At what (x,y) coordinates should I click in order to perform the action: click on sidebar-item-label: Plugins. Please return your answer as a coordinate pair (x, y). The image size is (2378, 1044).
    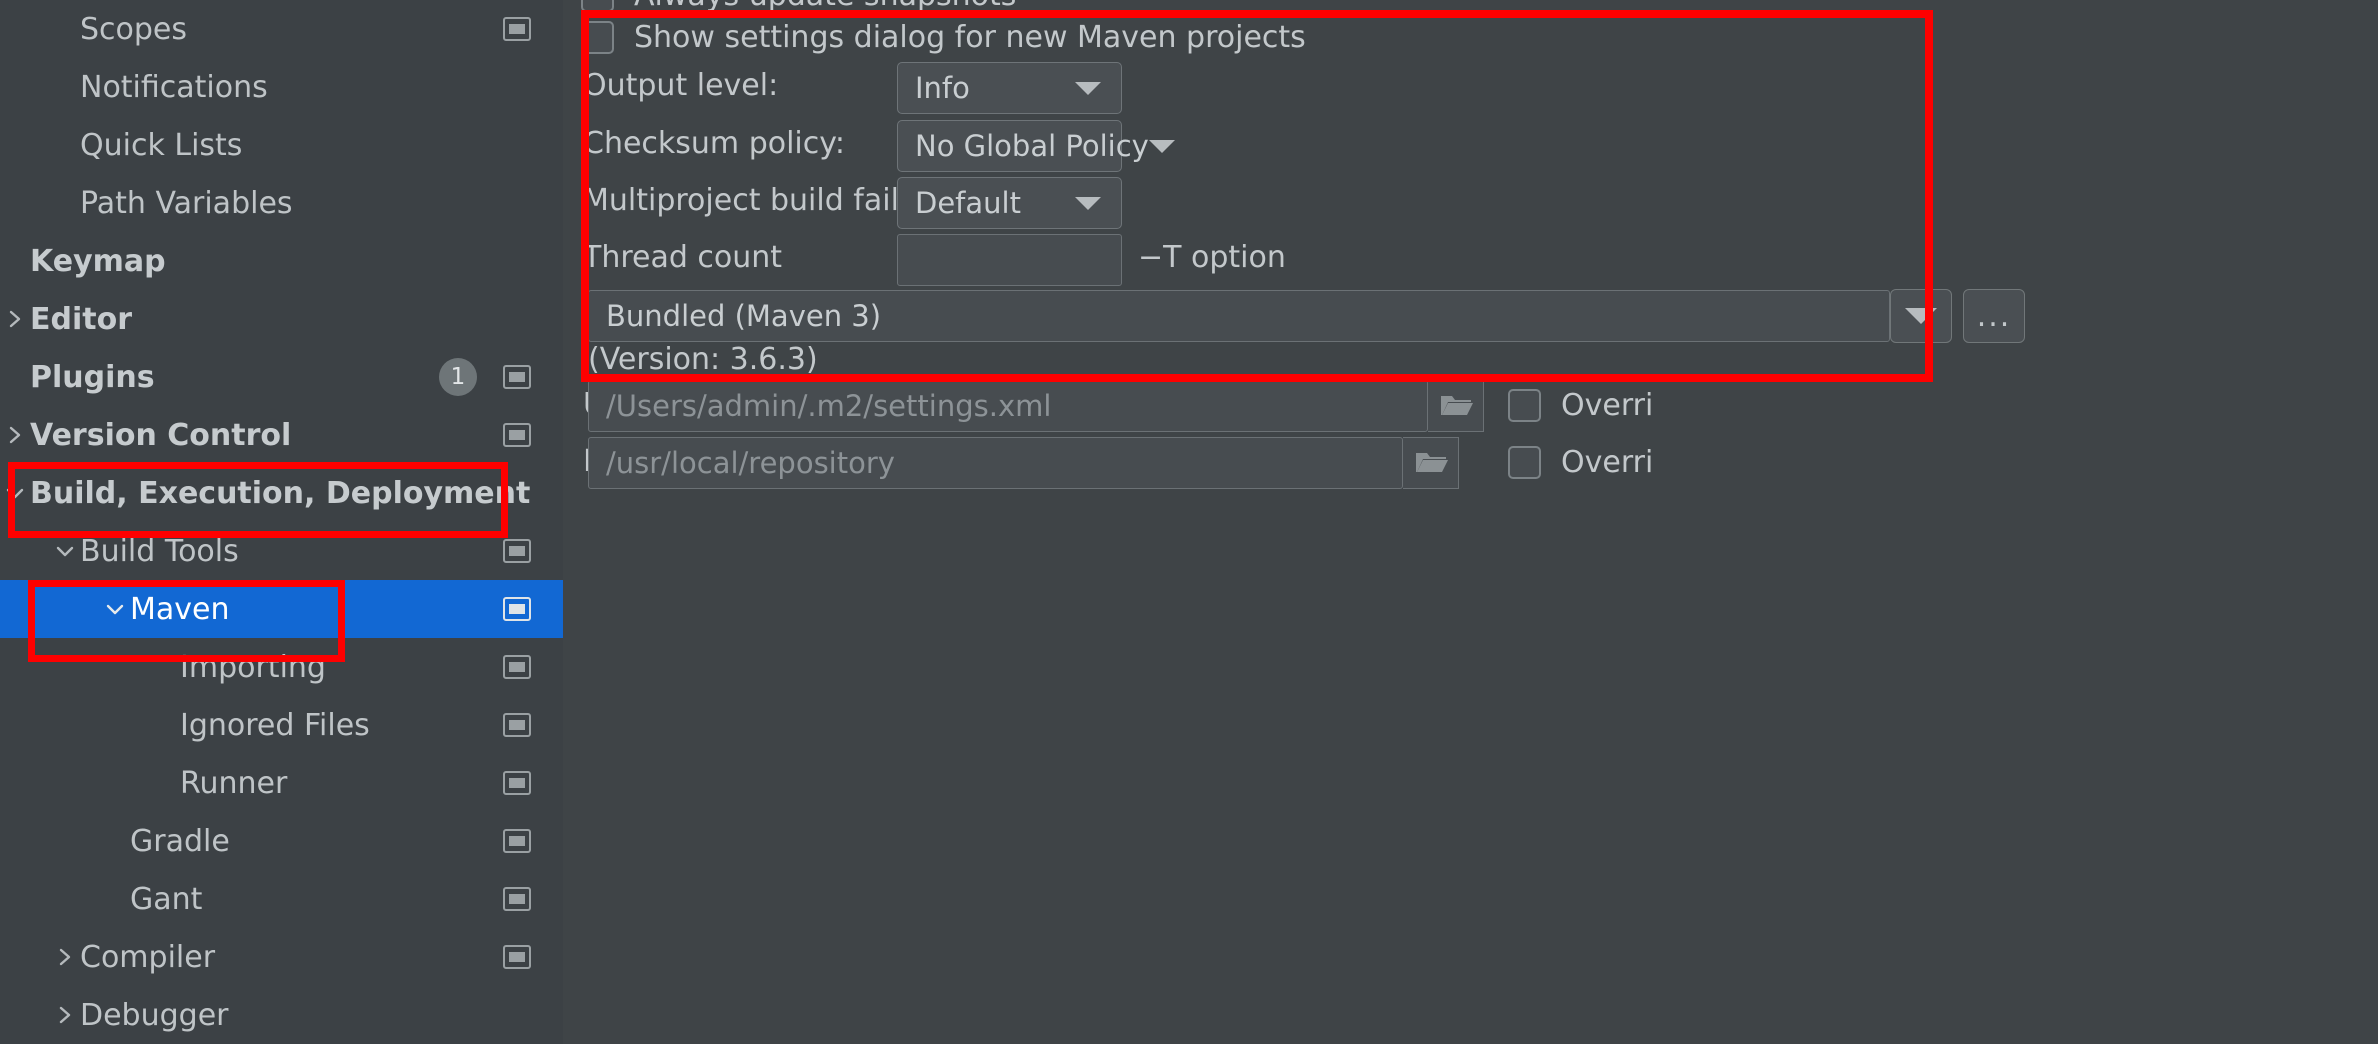
    Looking at the image, I should click on (92, 377).